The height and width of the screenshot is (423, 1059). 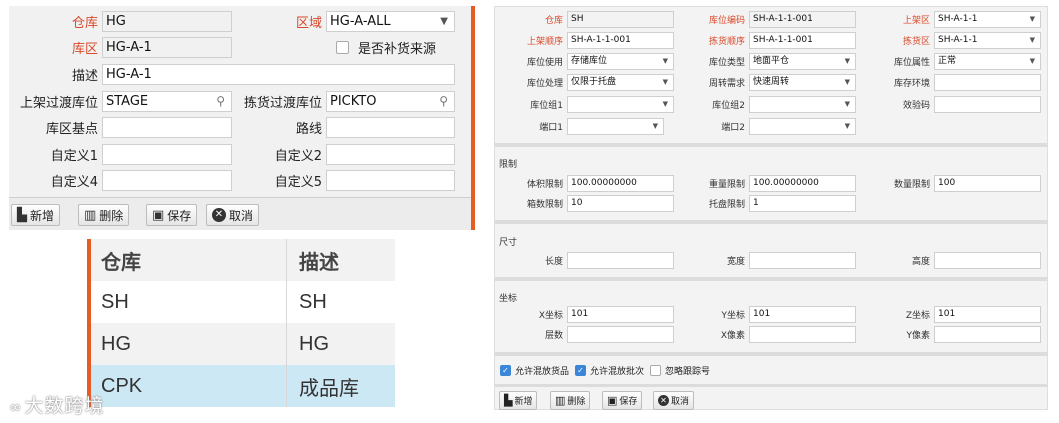 I want to click on port2-select: ▼, so click(x=802, y=126).